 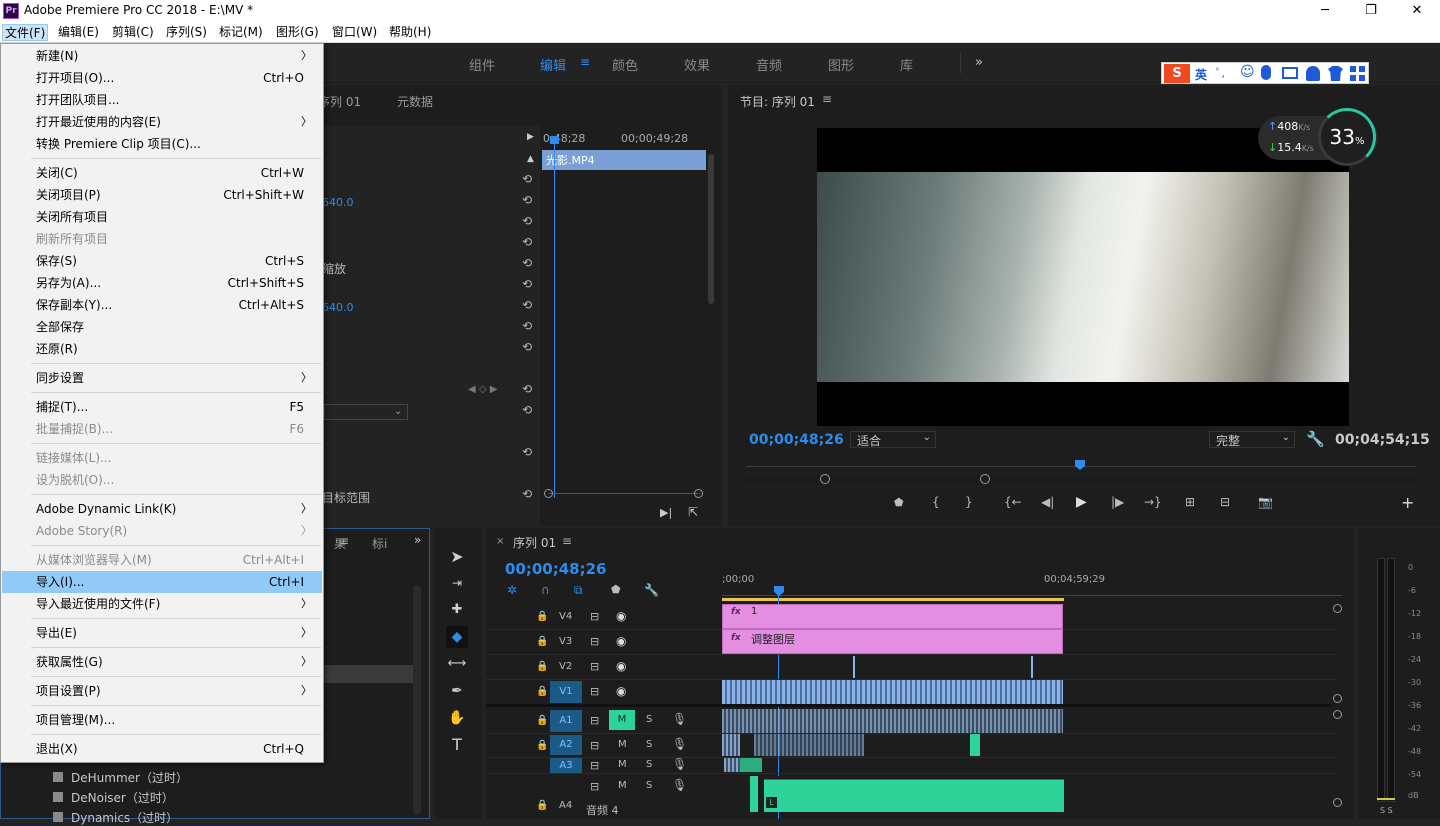 What do you see at coordinates (398, 411) in the screenshot?
I see `chevron-down-icon: ⌄` at bounding box center [398, 411].